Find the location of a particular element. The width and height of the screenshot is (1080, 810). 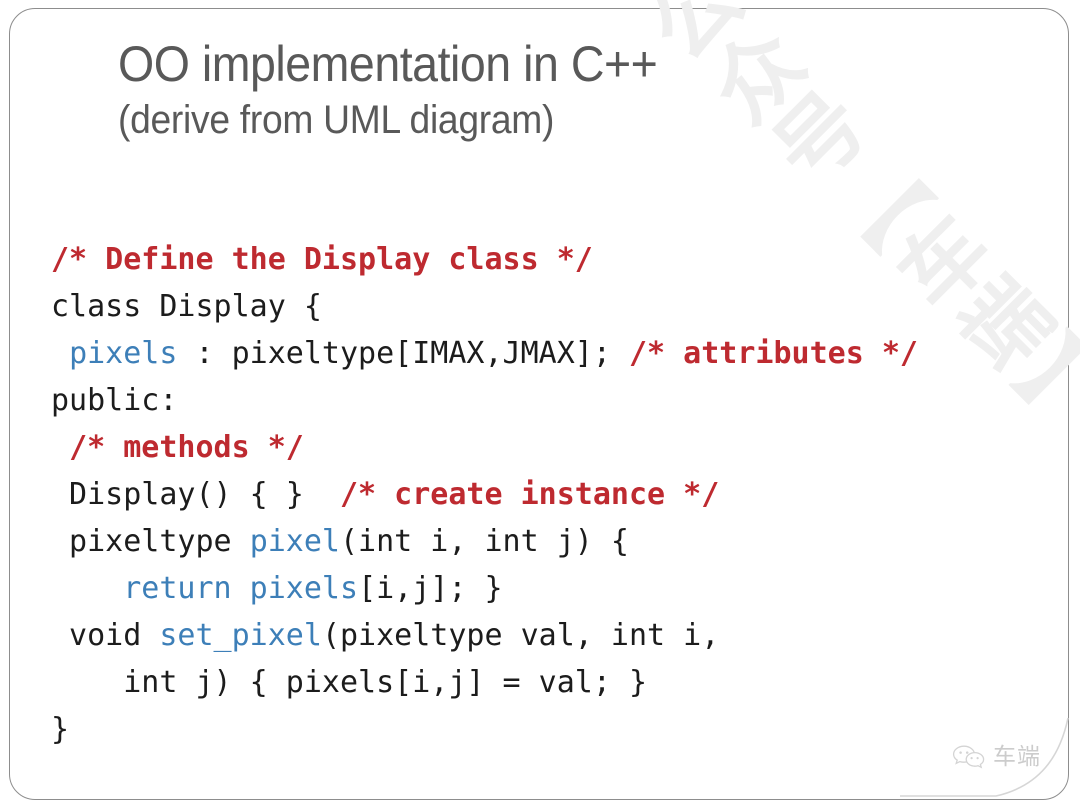

code-token-plain: [i,j]; } is located at coordinates (430, 588).